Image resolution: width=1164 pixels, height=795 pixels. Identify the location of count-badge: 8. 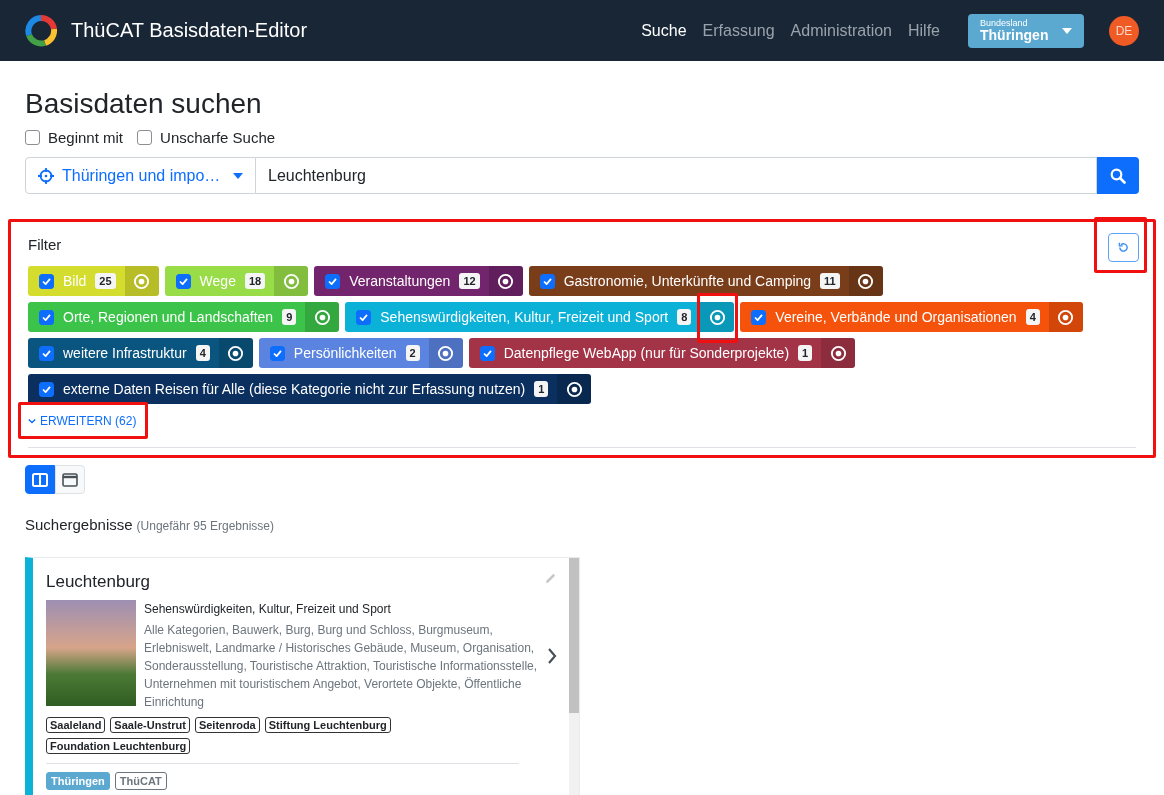
(684, 317).